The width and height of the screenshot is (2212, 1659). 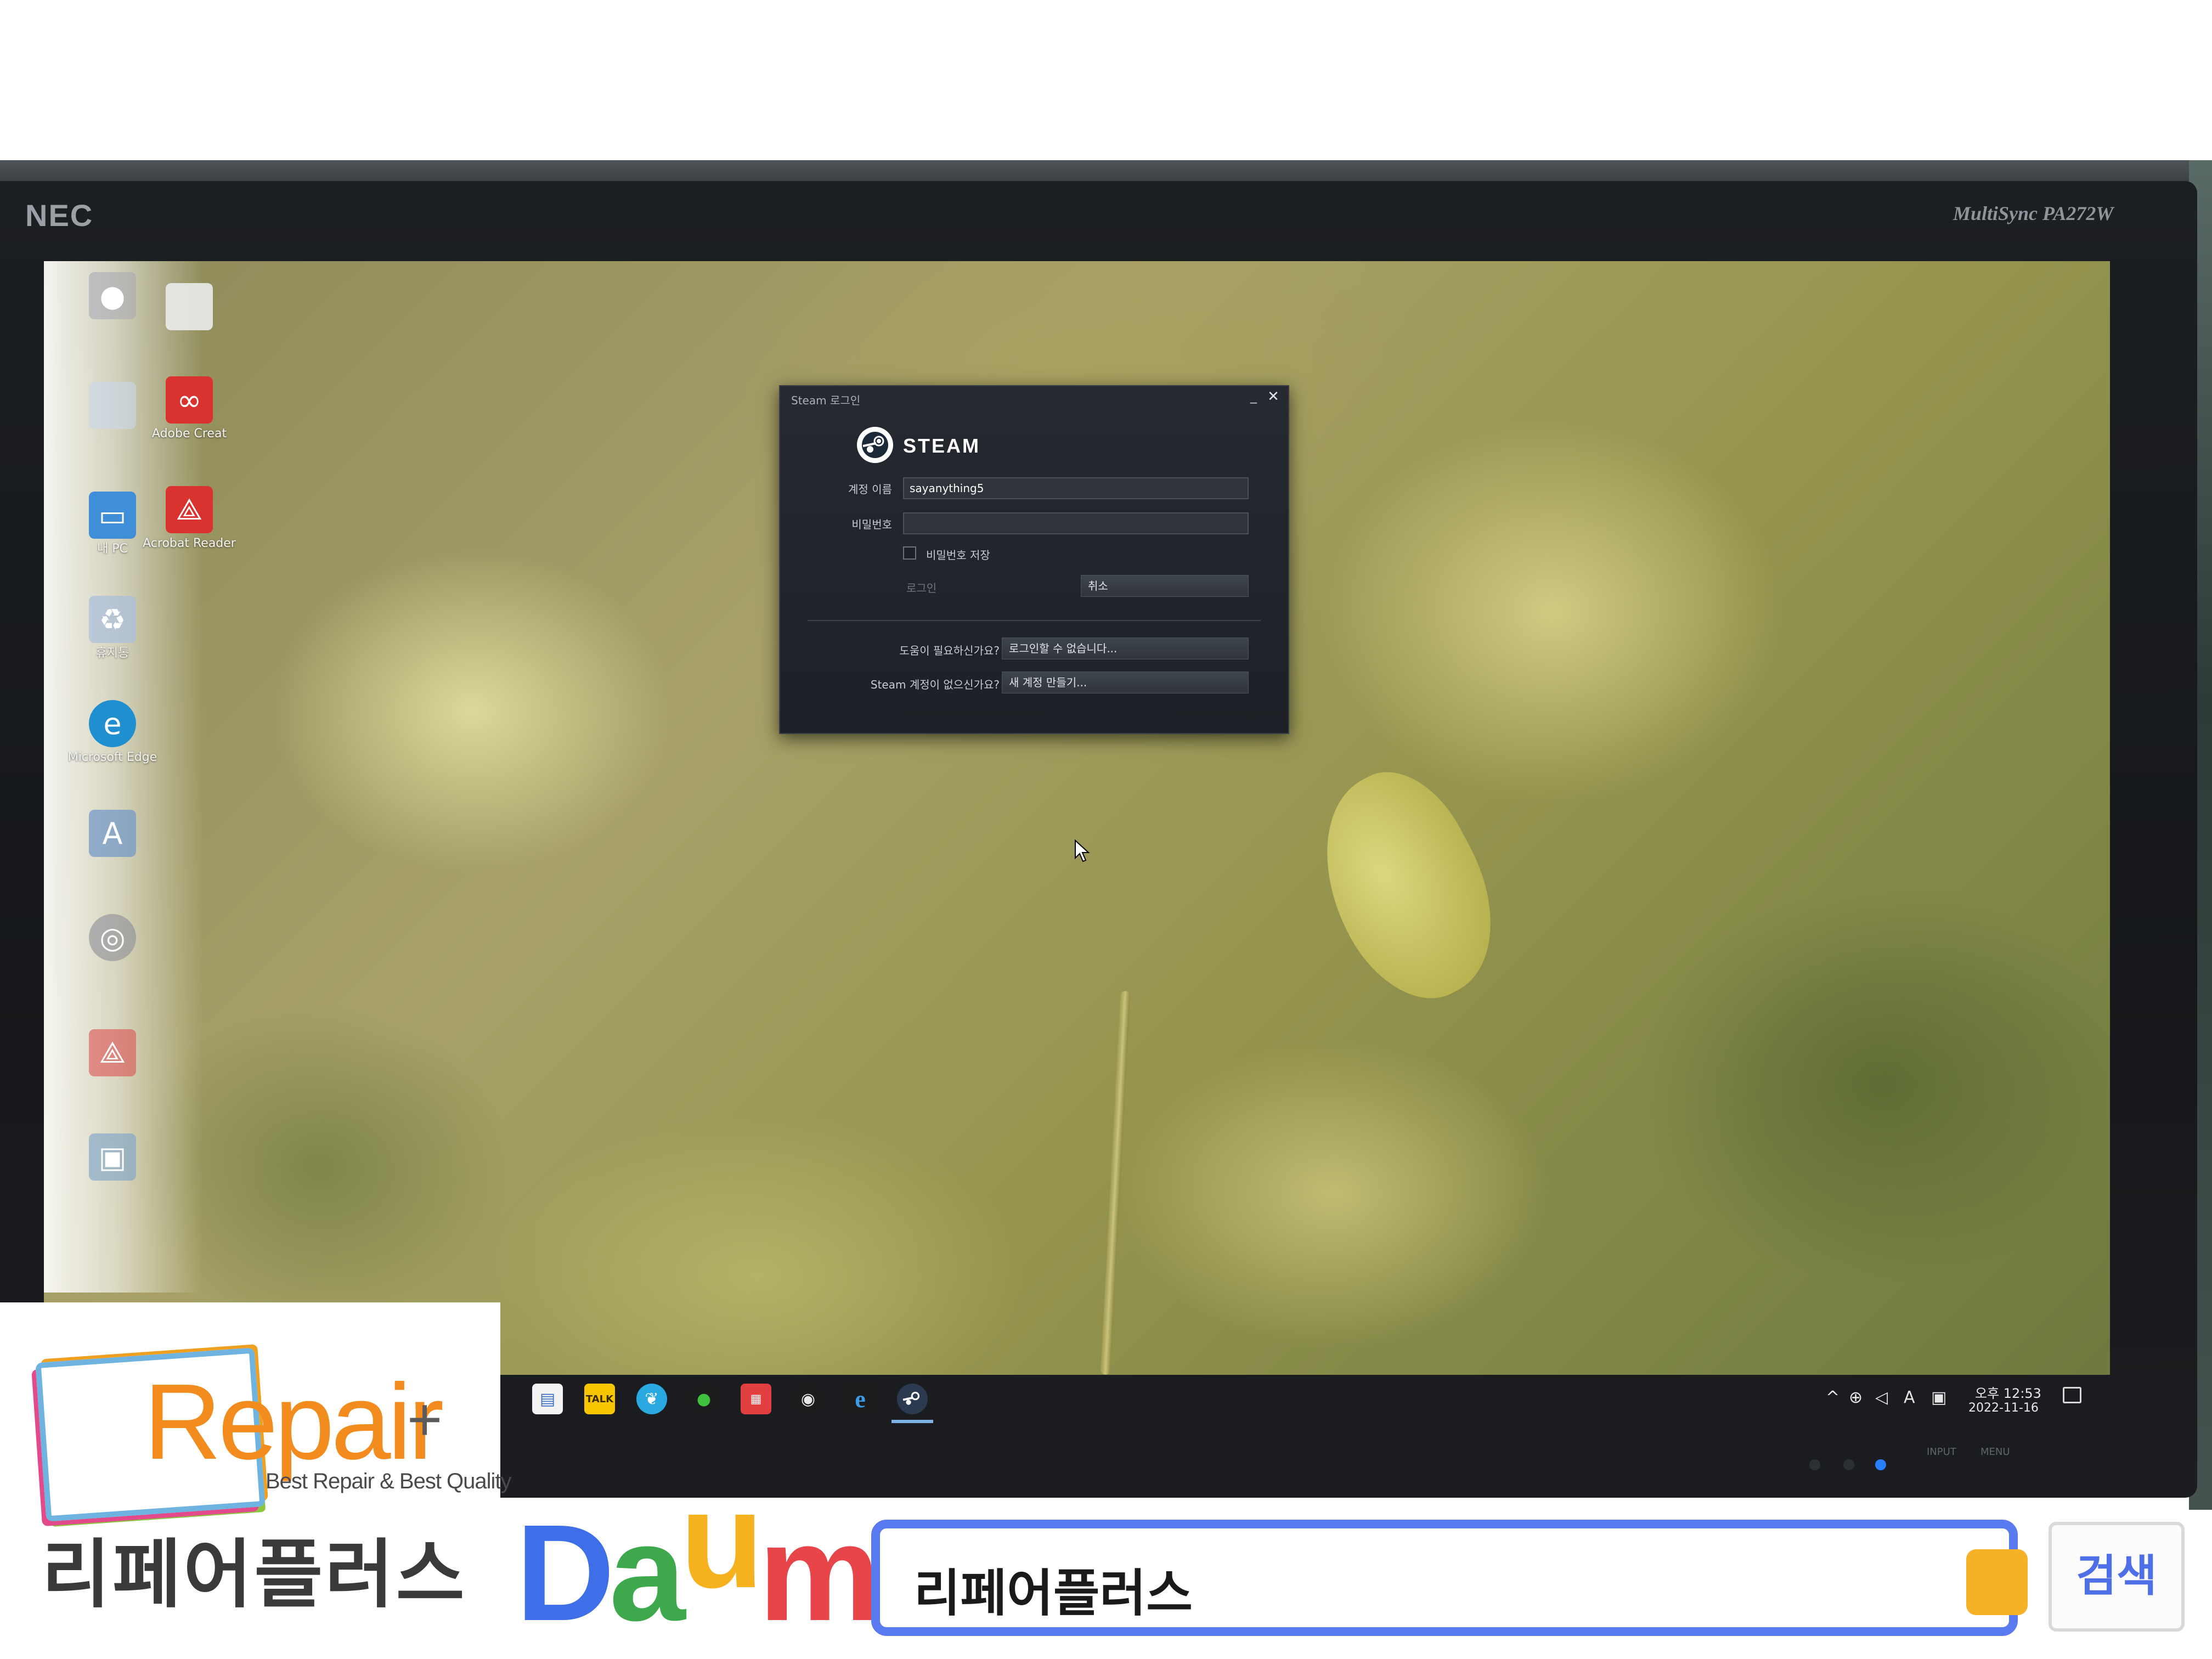 What do you see at coordinates (113, 295) in the screenshot?
I see `user-folder-icon: ●` at bounding box center [113, 295].